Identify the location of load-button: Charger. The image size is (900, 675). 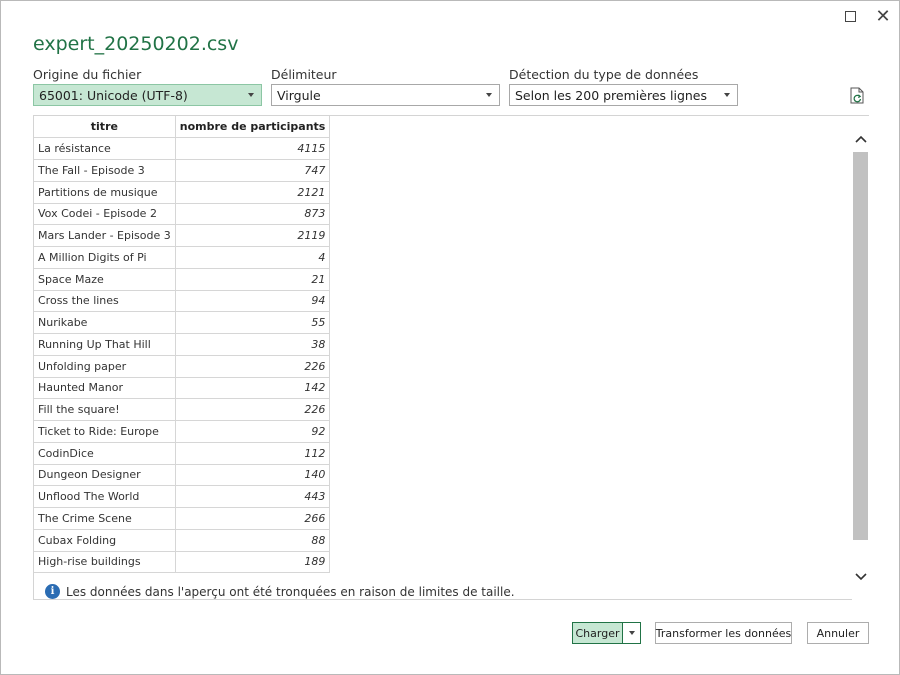
(597, 633).